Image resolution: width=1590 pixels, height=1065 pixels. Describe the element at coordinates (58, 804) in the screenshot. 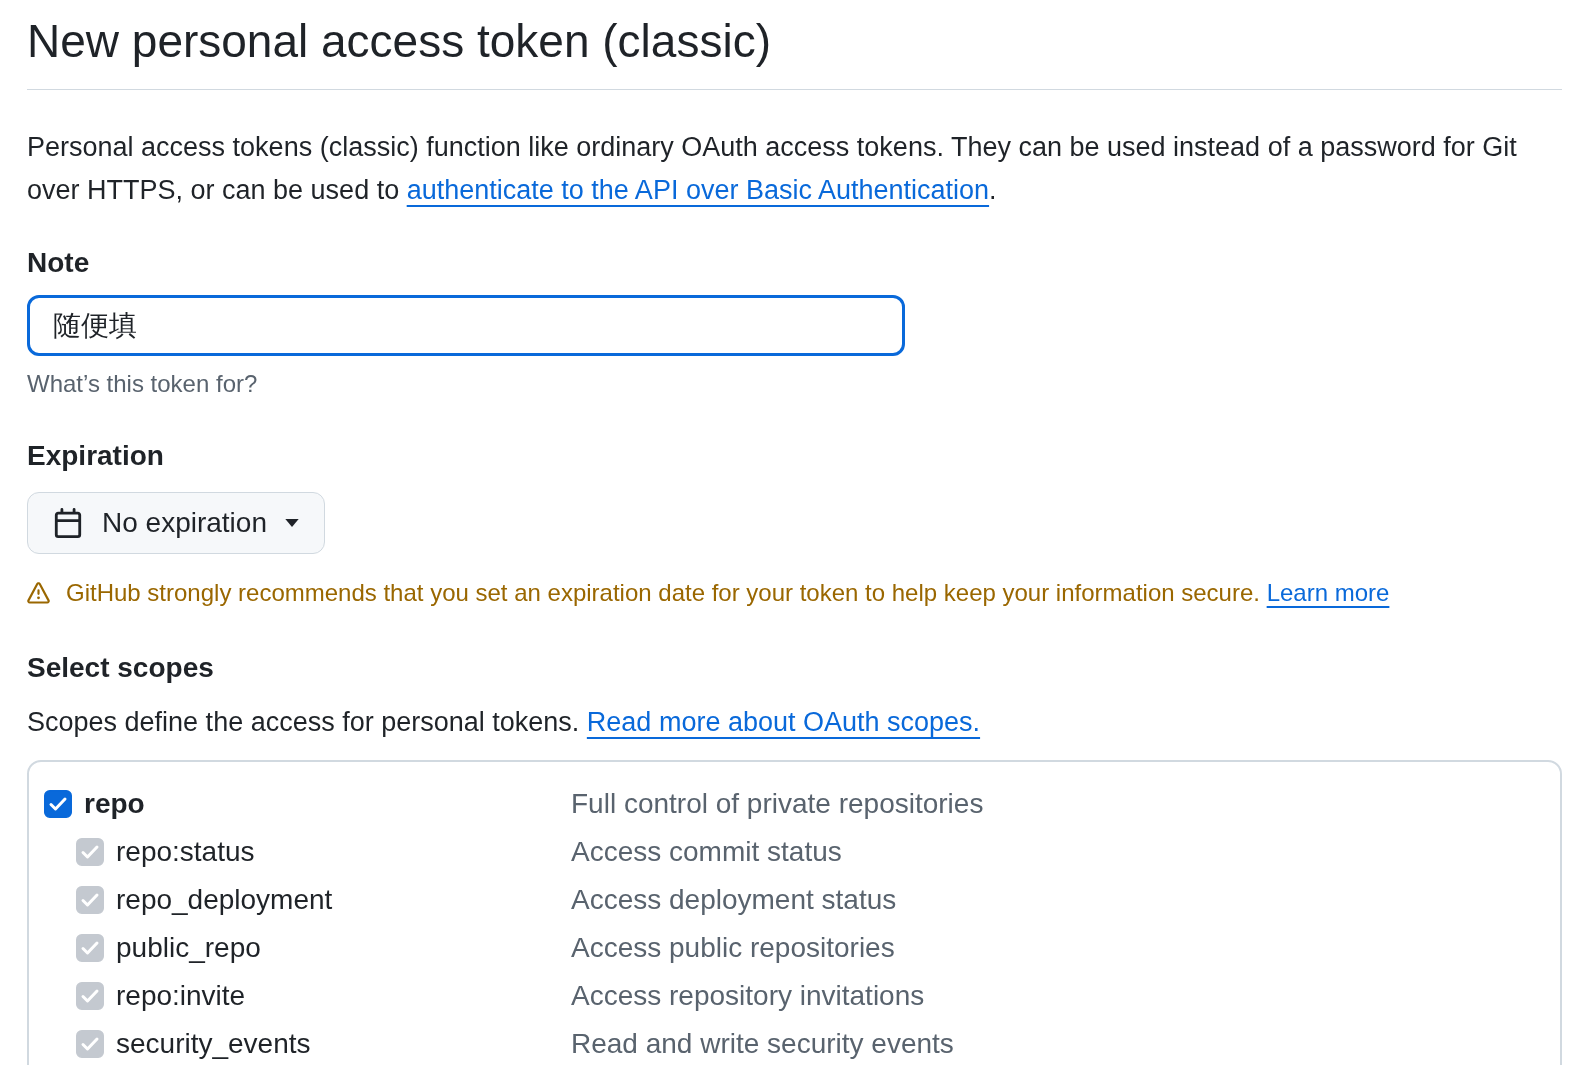

I see `checkbox` at that location.